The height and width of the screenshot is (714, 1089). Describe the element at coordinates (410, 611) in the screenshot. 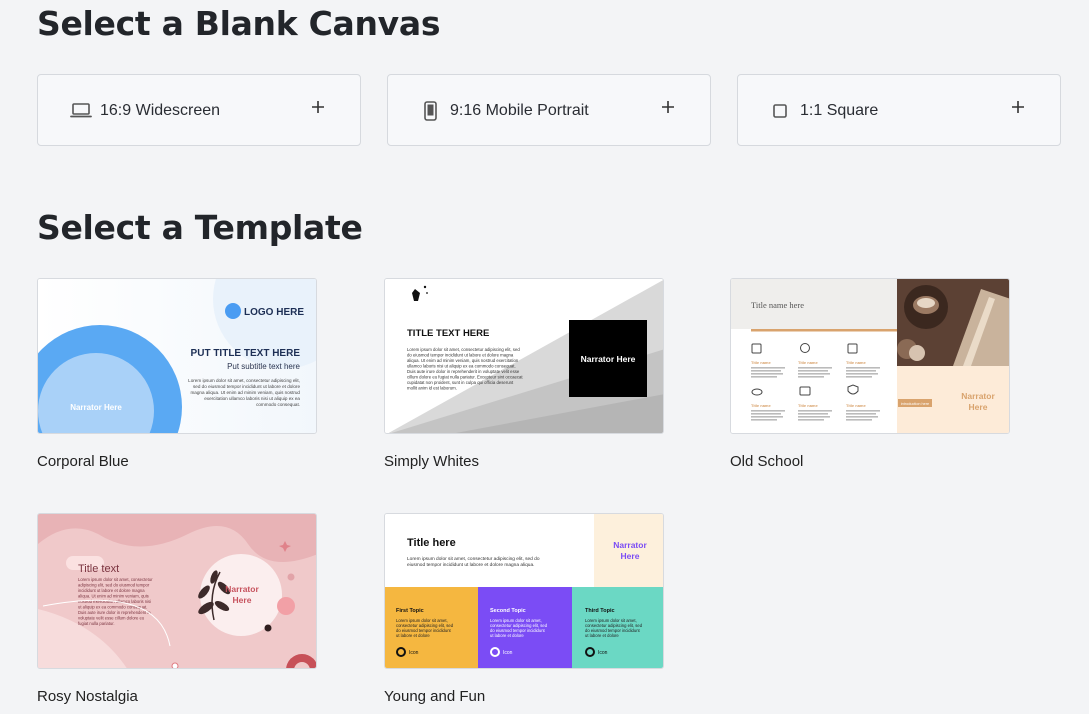

I see `topic-title: First Topic` at that location.